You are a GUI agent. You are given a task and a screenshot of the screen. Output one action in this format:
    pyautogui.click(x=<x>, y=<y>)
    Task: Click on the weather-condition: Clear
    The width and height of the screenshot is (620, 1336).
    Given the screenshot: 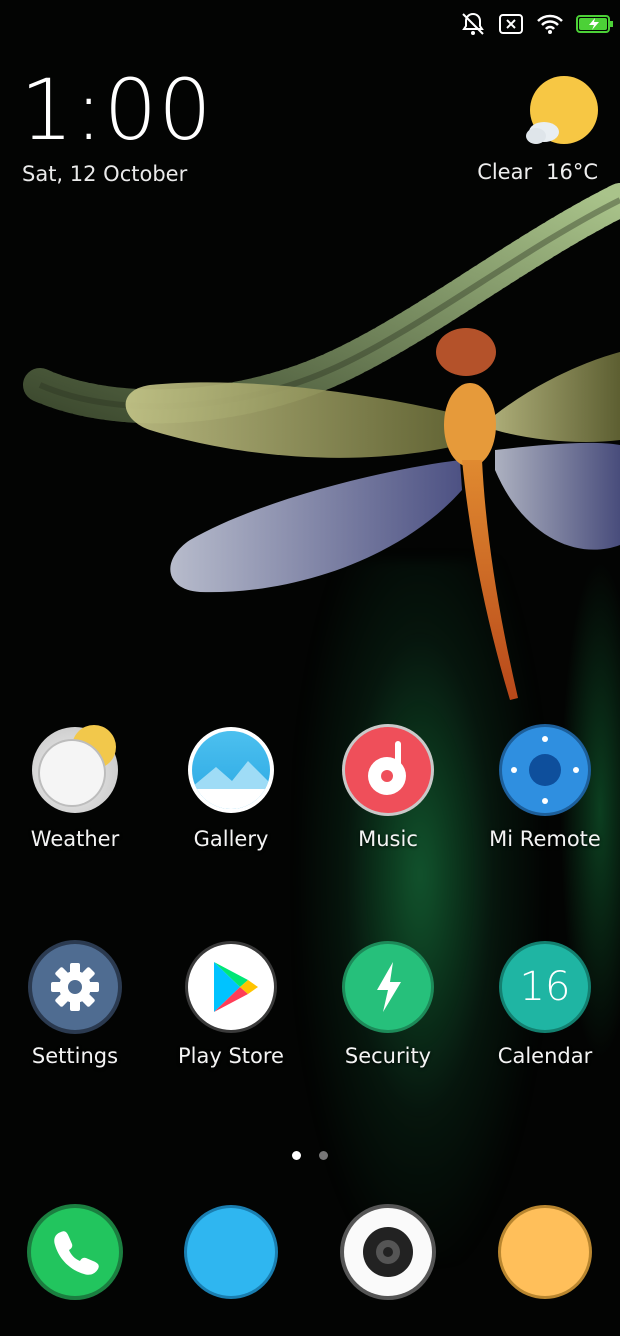 What is the action you would take?
    pyautogui.click(x=505, y=172)
    